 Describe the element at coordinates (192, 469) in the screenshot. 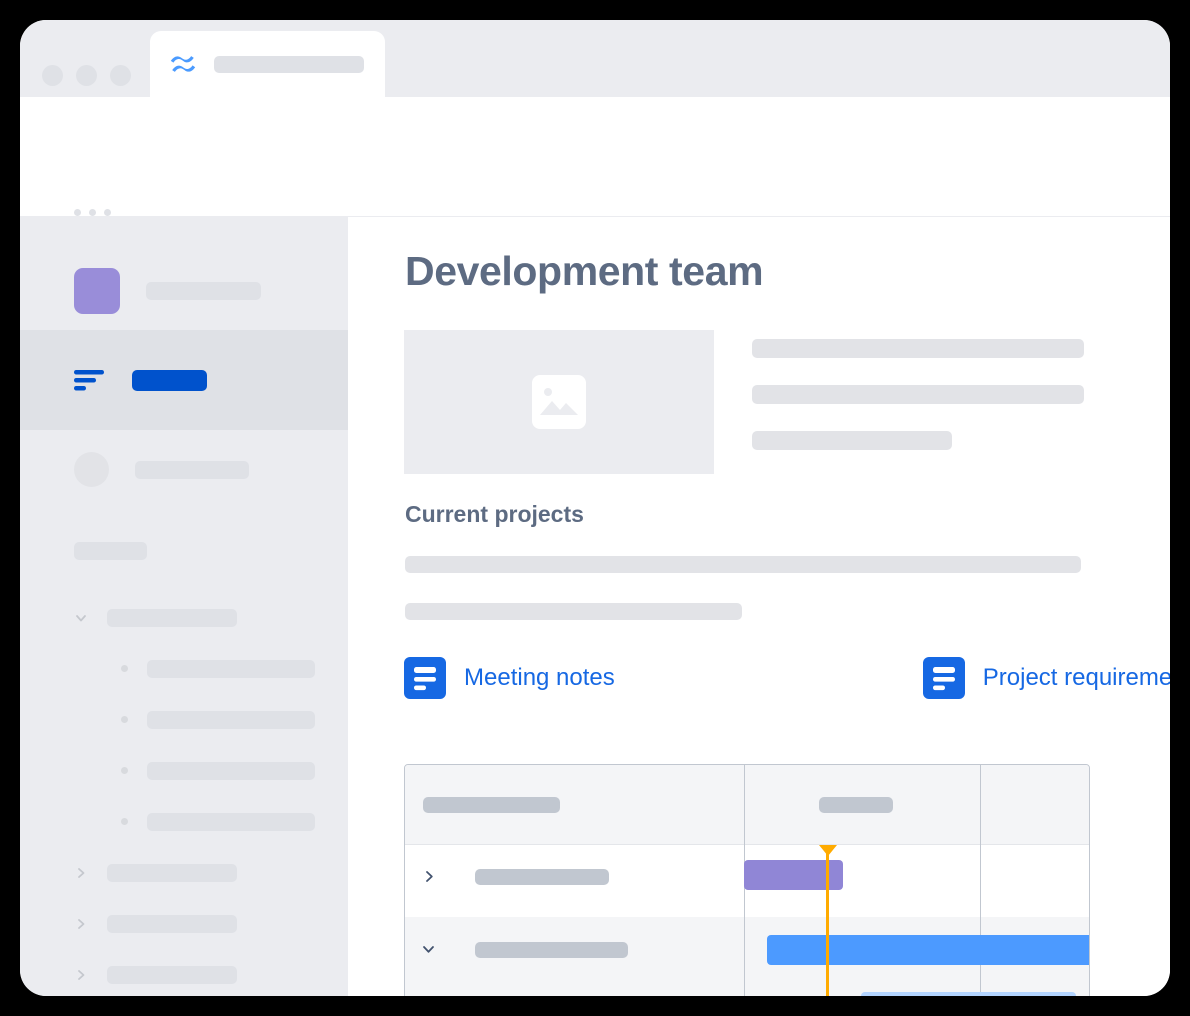

I see `member-name` at that location.